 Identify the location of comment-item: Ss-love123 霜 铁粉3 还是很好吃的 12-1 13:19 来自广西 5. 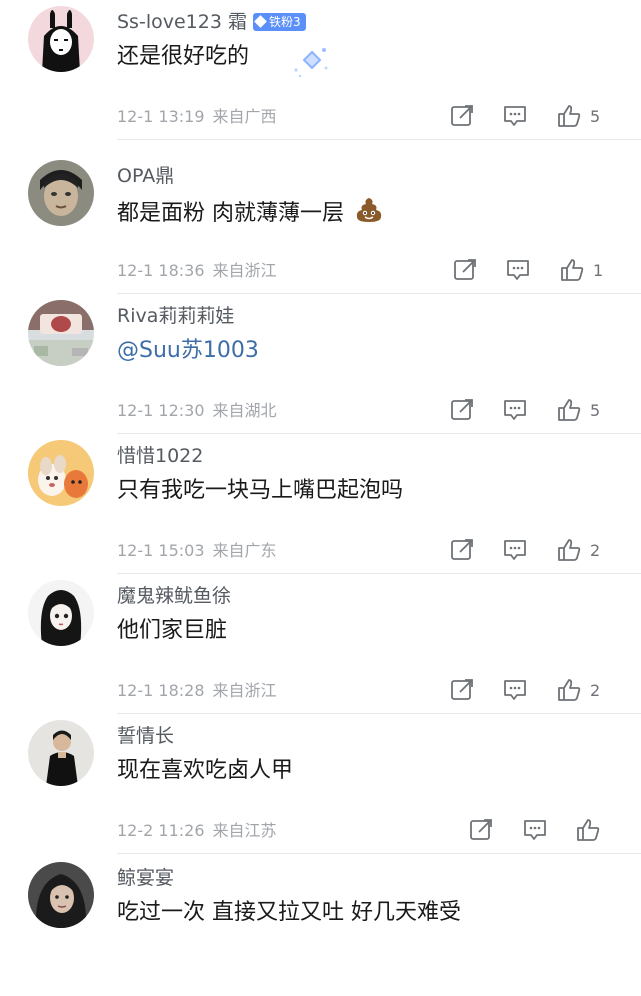
(320, 70).